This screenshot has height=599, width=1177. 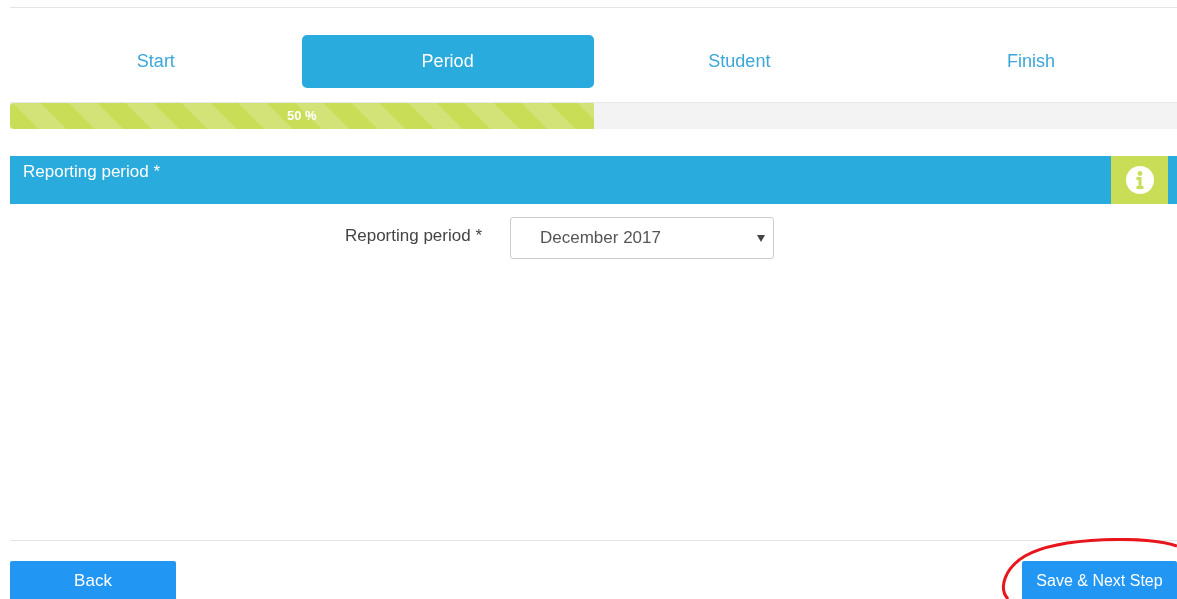 I want to click on step-tab: Finish, so click(x=1031, y=61).